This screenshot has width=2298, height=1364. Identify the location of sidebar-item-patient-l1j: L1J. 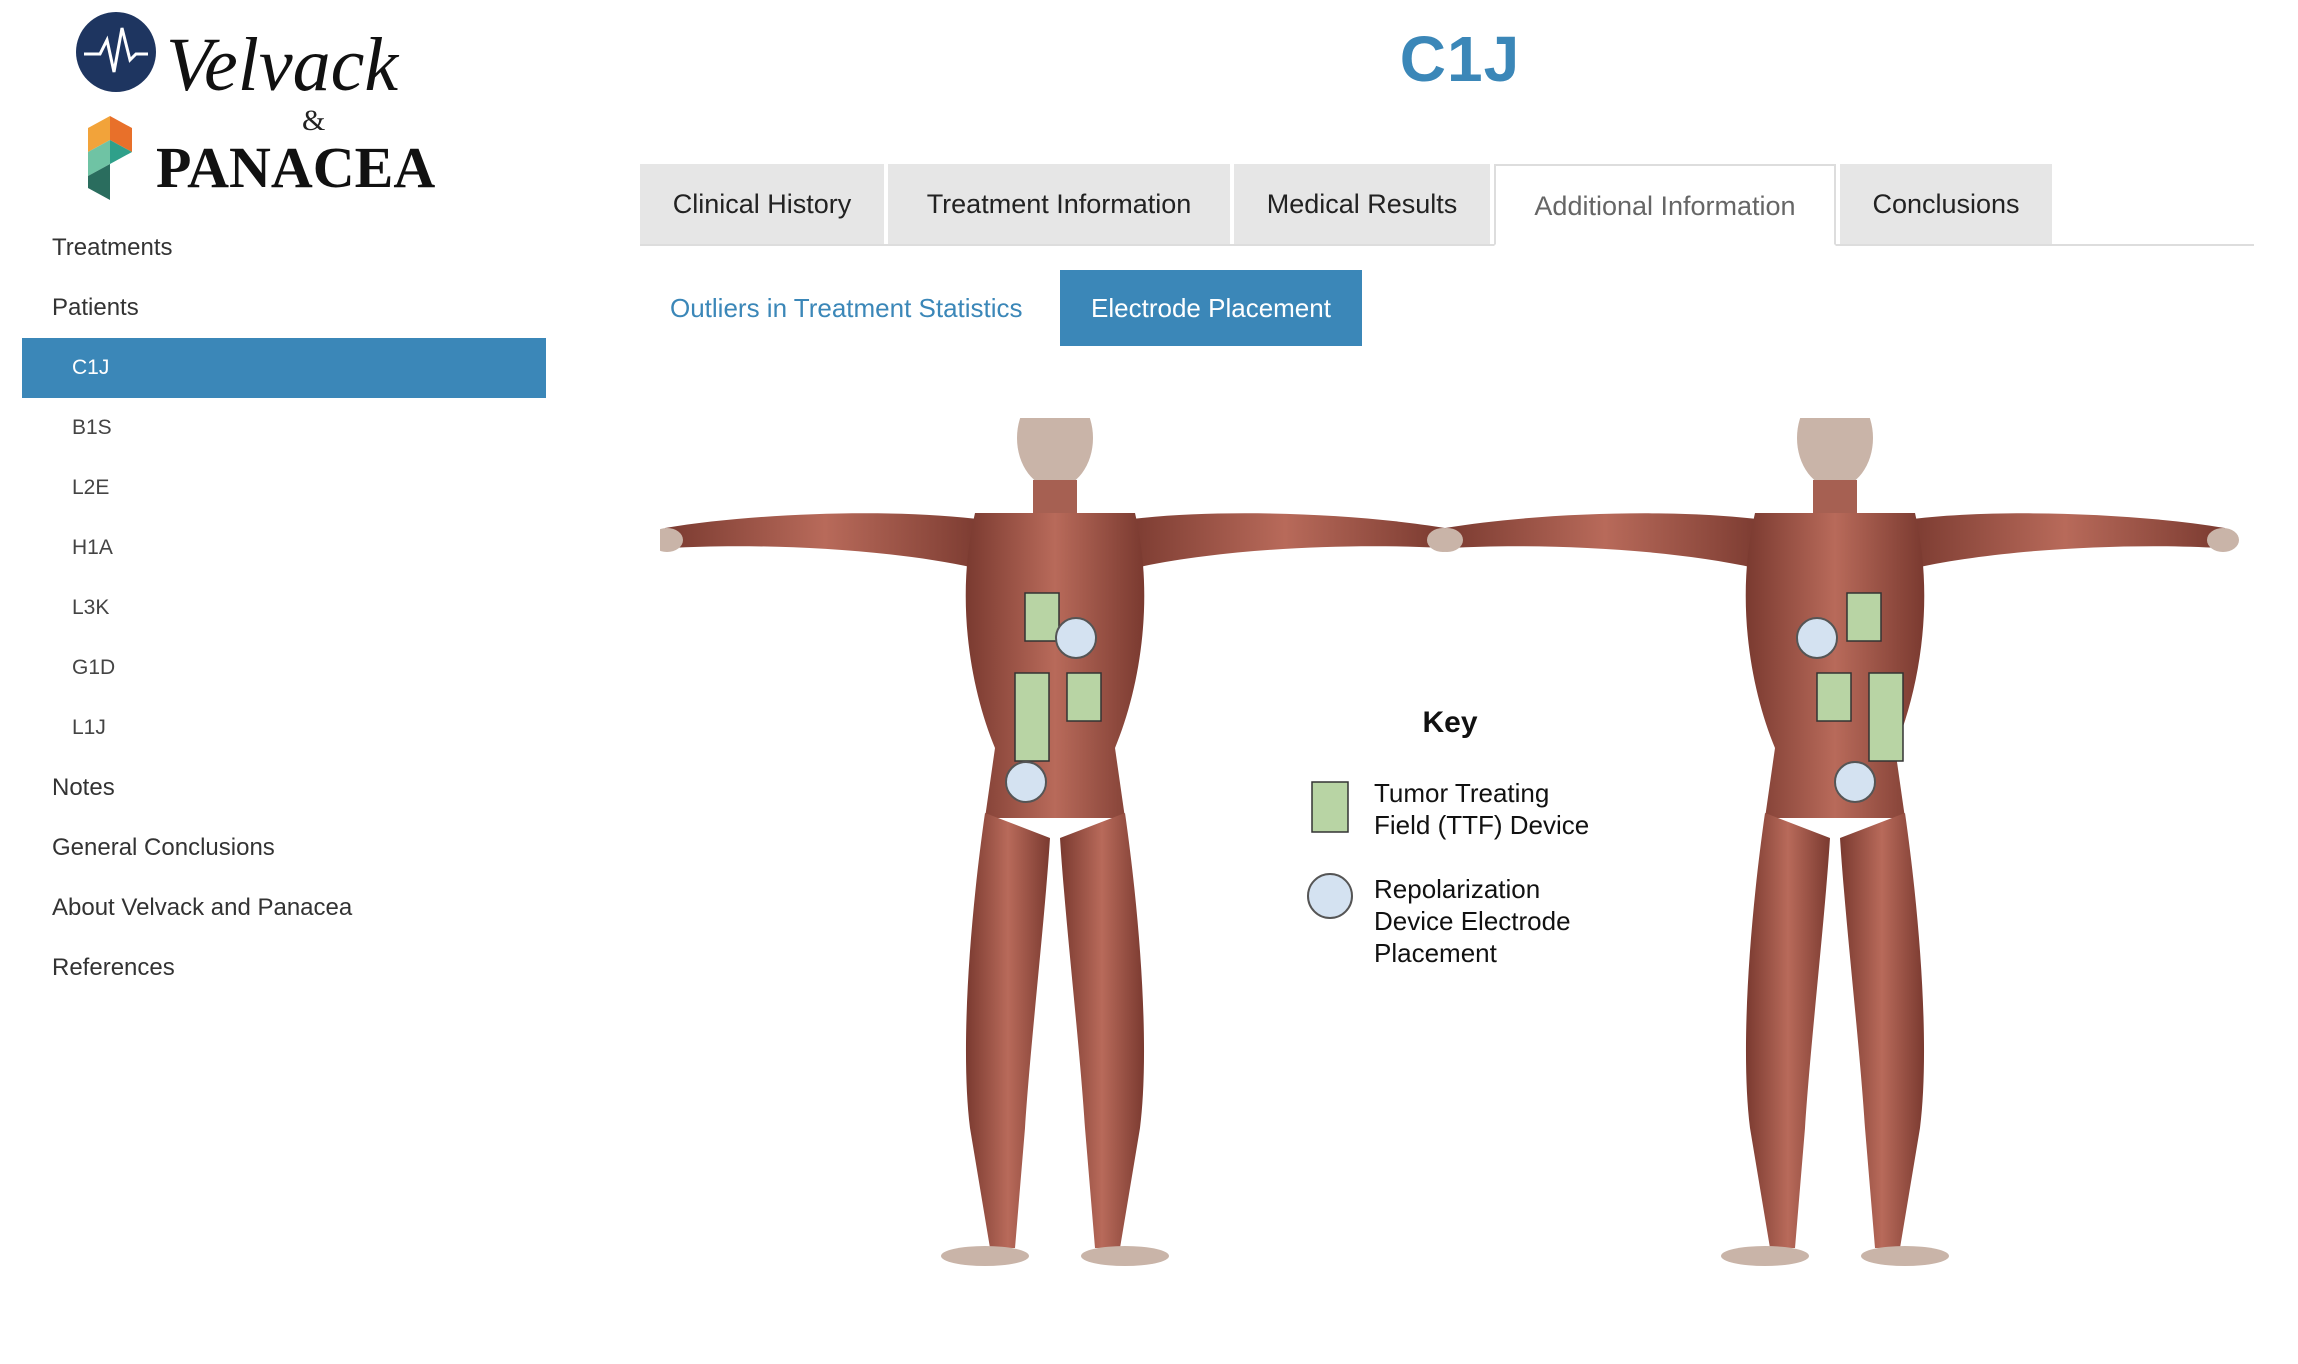
(284, 728).